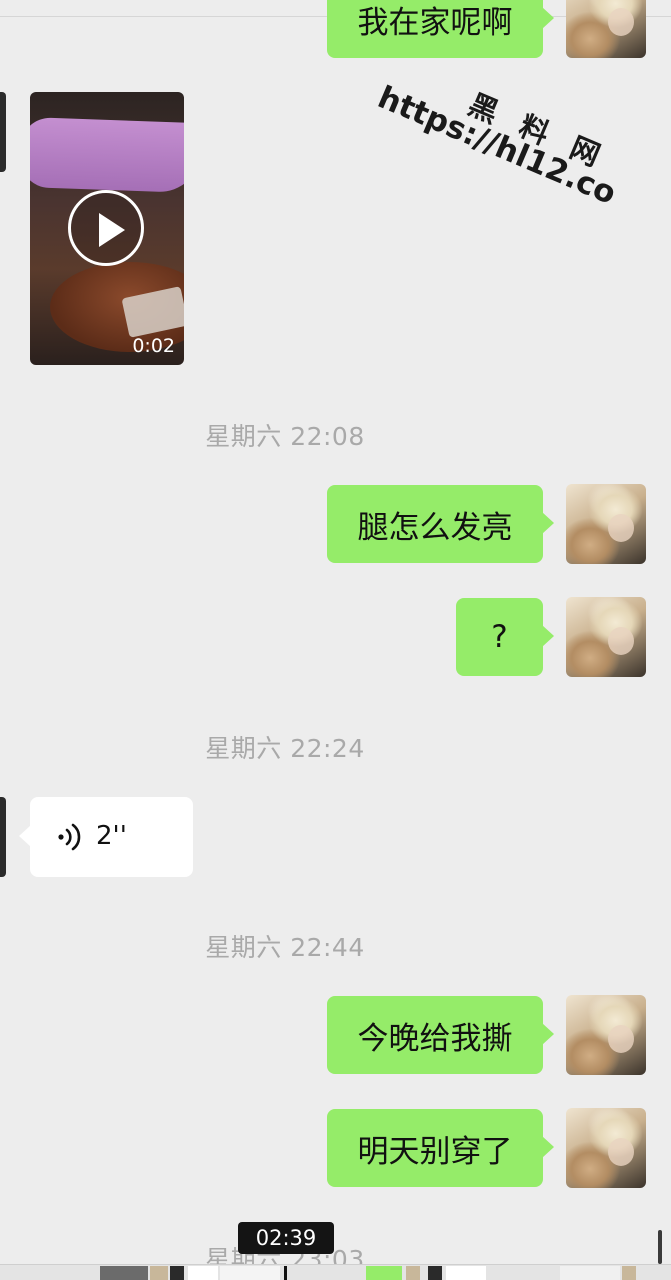 This screenshot has width=671, height=1280. What do you see at coordinates (435, 22) in the screenshot?
I see `message-text: 我在家呢啊` at bounding box center [435, 22].